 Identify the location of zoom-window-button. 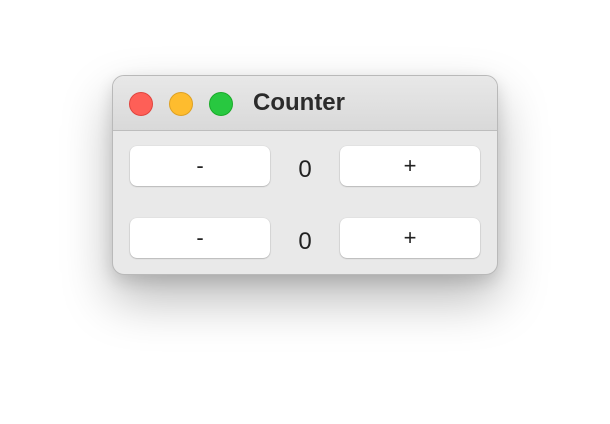
(221, 104).